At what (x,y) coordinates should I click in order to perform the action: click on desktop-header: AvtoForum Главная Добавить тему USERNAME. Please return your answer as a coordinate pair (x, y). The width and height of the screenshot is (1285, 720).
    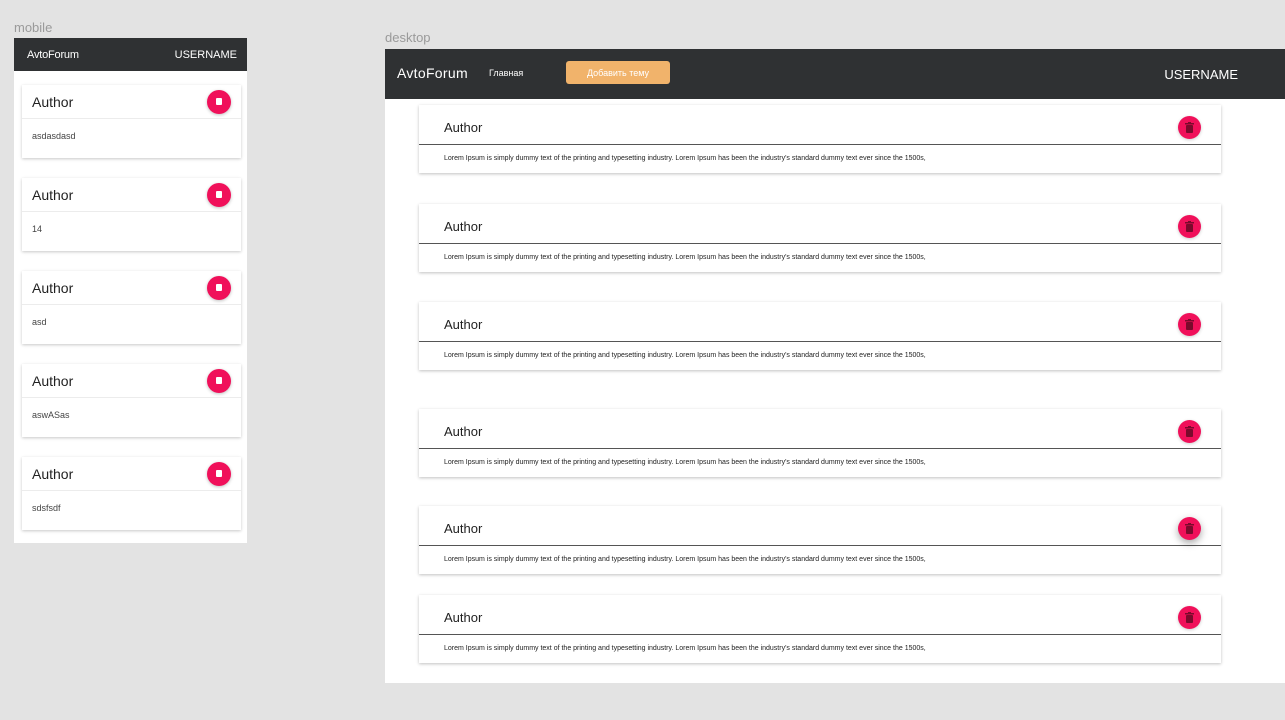
    Looking at the image, I should click on (835, 74).